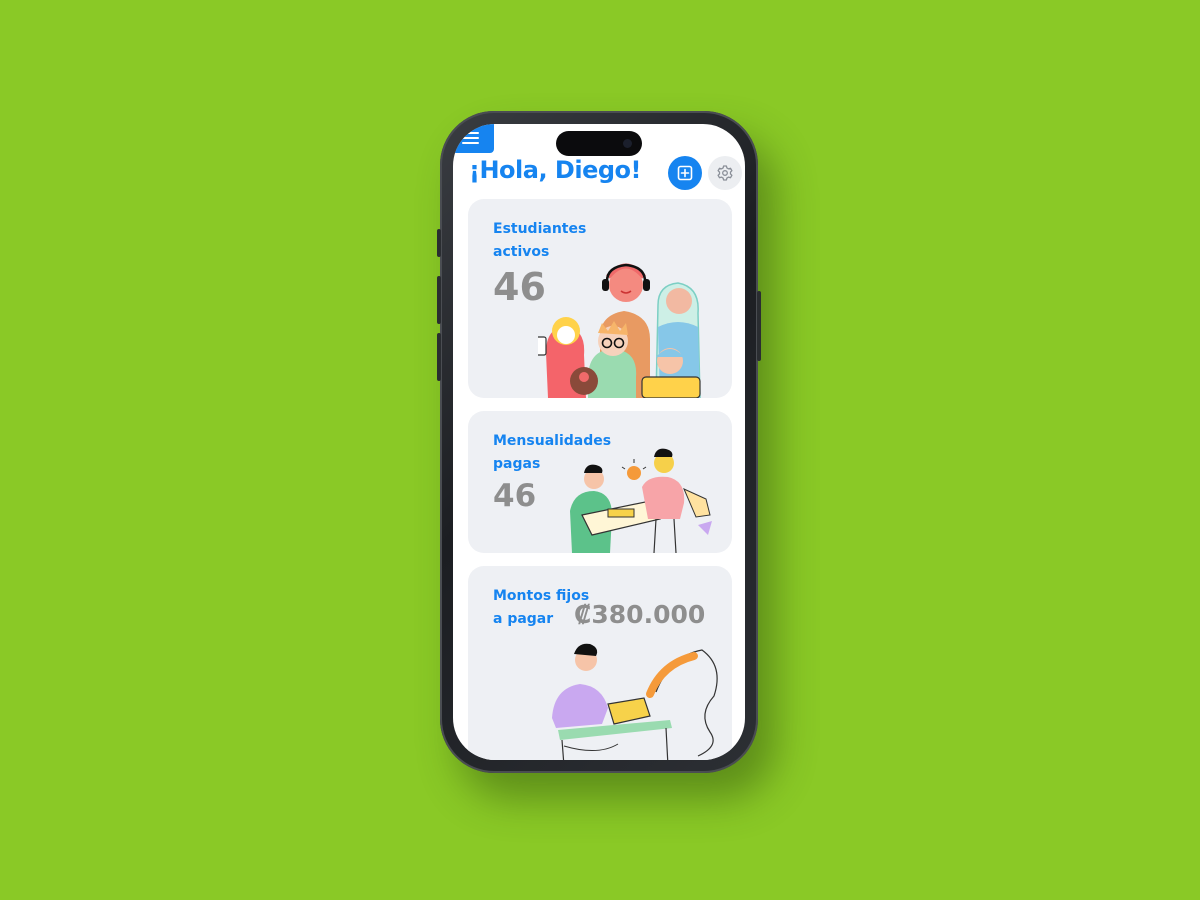  I want to click on gear-icon, so click(725, 173).